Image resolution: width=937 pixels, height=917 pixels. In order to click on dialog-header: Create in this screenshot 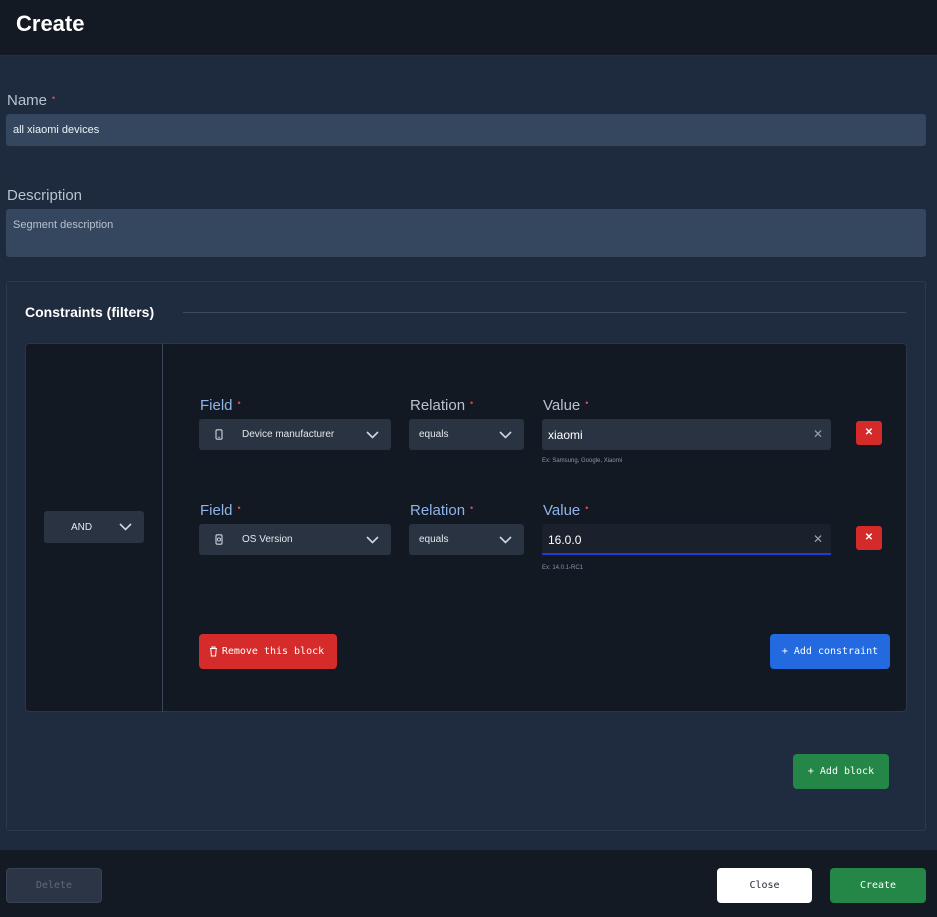, I will do `click(468, 28)`.